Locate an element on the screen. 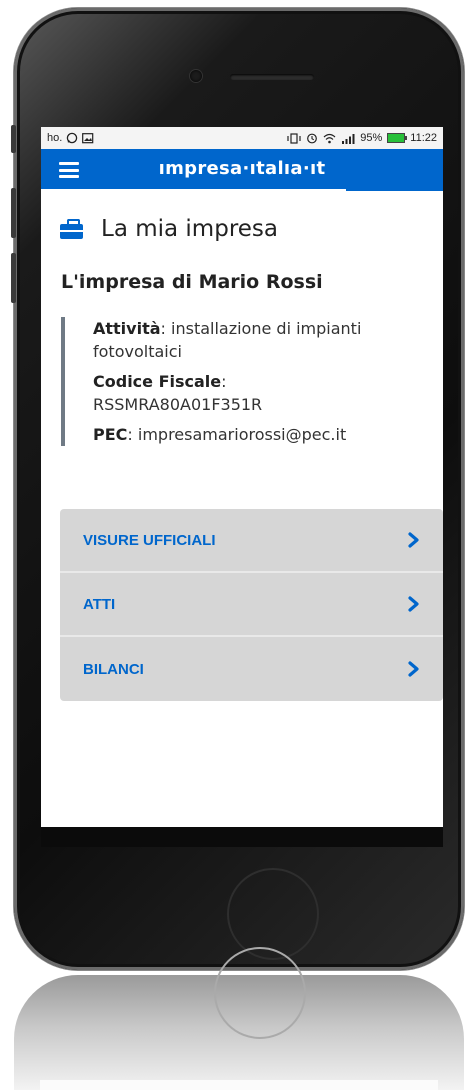  document-menu: VISURE UFFICIALI ATTI BILANCI is located at coordinates (251, 605).